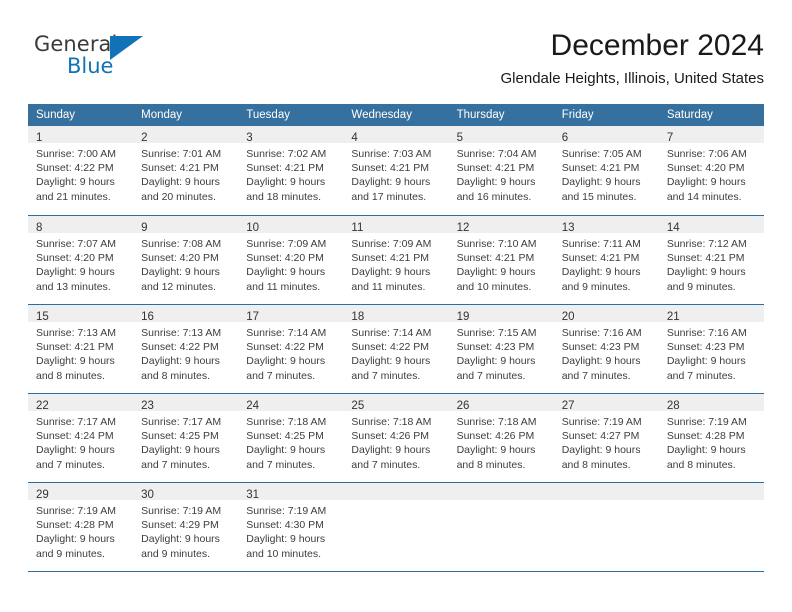  What do you see at coordinates (600, 436) in the screenshot?
I see `sunset-text: Sunset: 4:27 PM` at bounding box center [600, 436].